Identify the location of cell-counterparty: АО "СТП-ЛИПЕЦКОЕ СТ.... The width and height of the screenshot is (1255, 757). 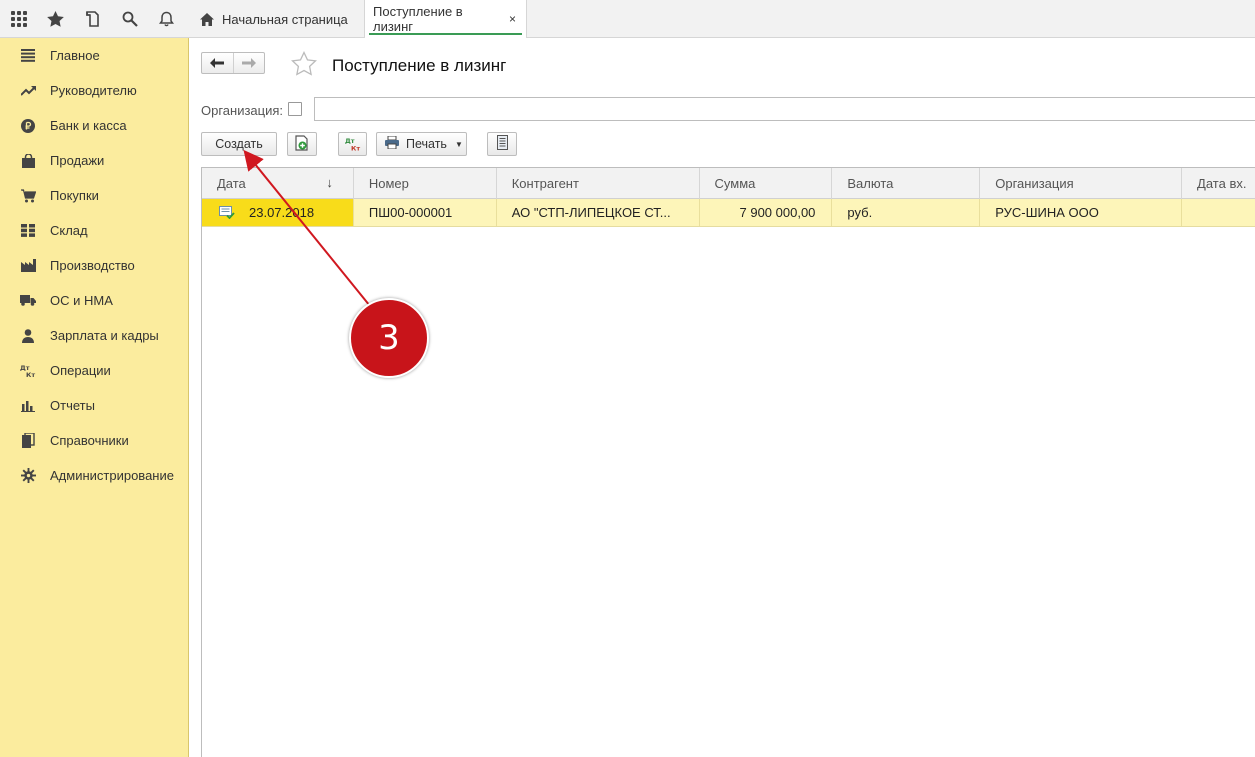
(598, 212).